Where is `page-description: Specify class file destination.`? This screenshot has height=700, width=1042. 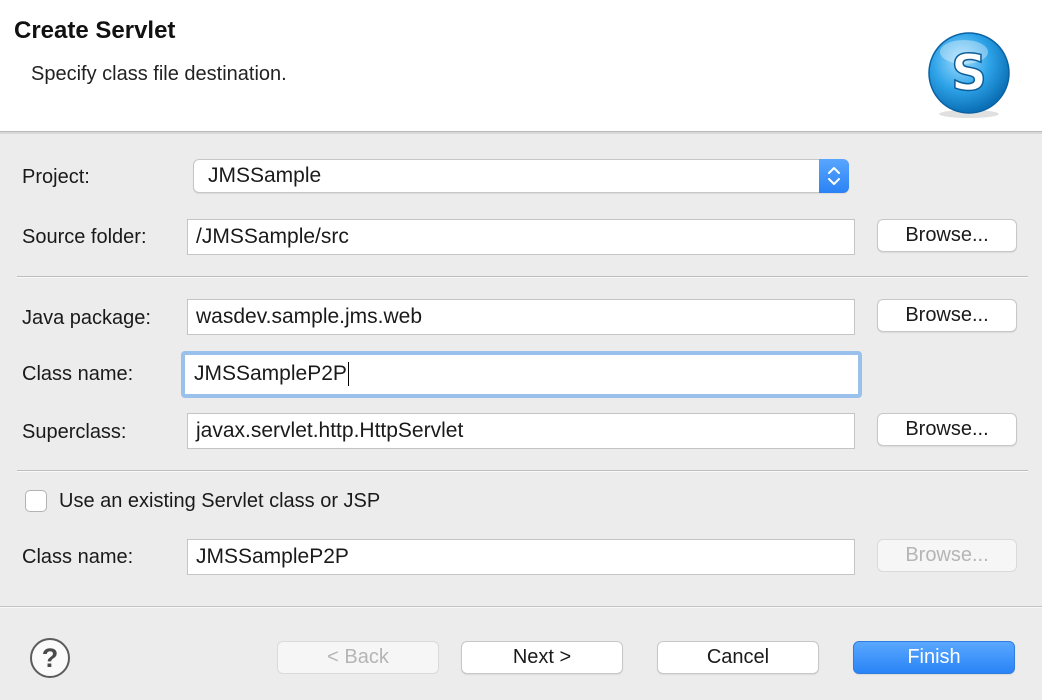
page-description: Specify class file destination. is located at coordinates (159, 74).